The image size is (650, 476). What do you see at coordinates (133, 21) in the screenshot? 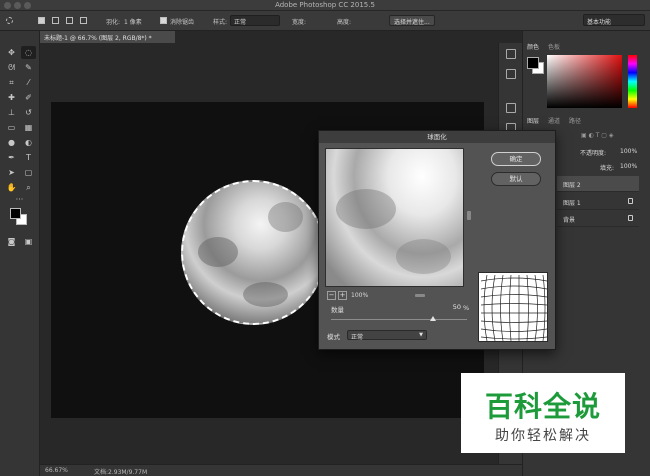
I see `feather-value: 1 像素` at bounding box center [133, 21].